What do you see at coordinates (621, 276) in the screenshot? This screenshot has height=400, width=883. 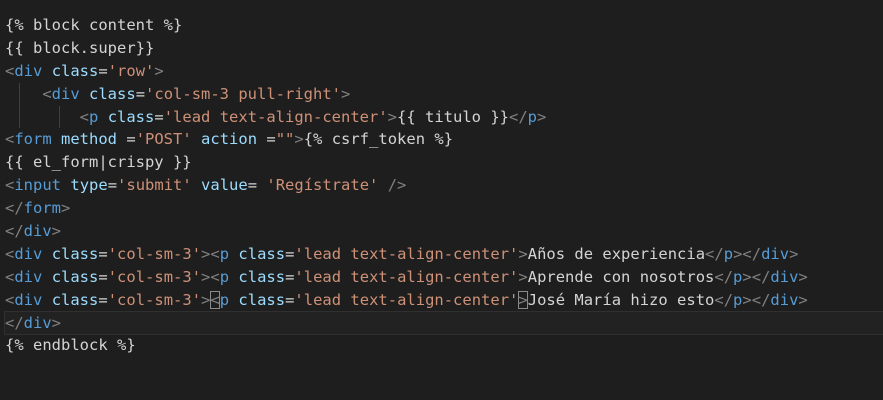 I see `code-token: Aprende con nosotros` at bounding box center [621, 276].